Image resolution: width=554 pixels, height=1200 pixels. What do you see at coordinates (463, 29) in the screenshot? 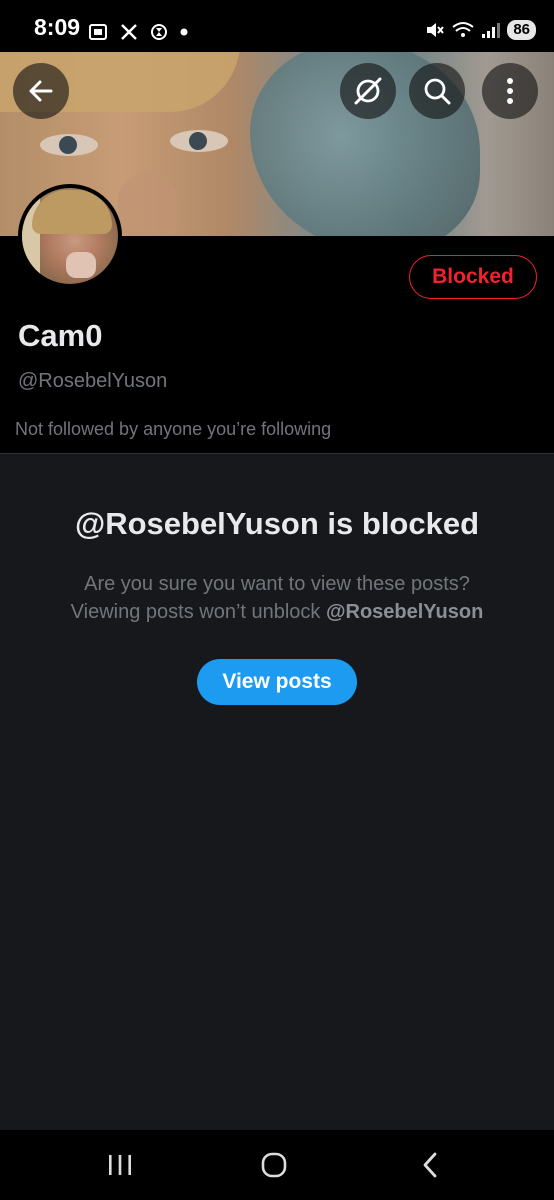
I see `wifi-icon` at bounding box center [463, 29].